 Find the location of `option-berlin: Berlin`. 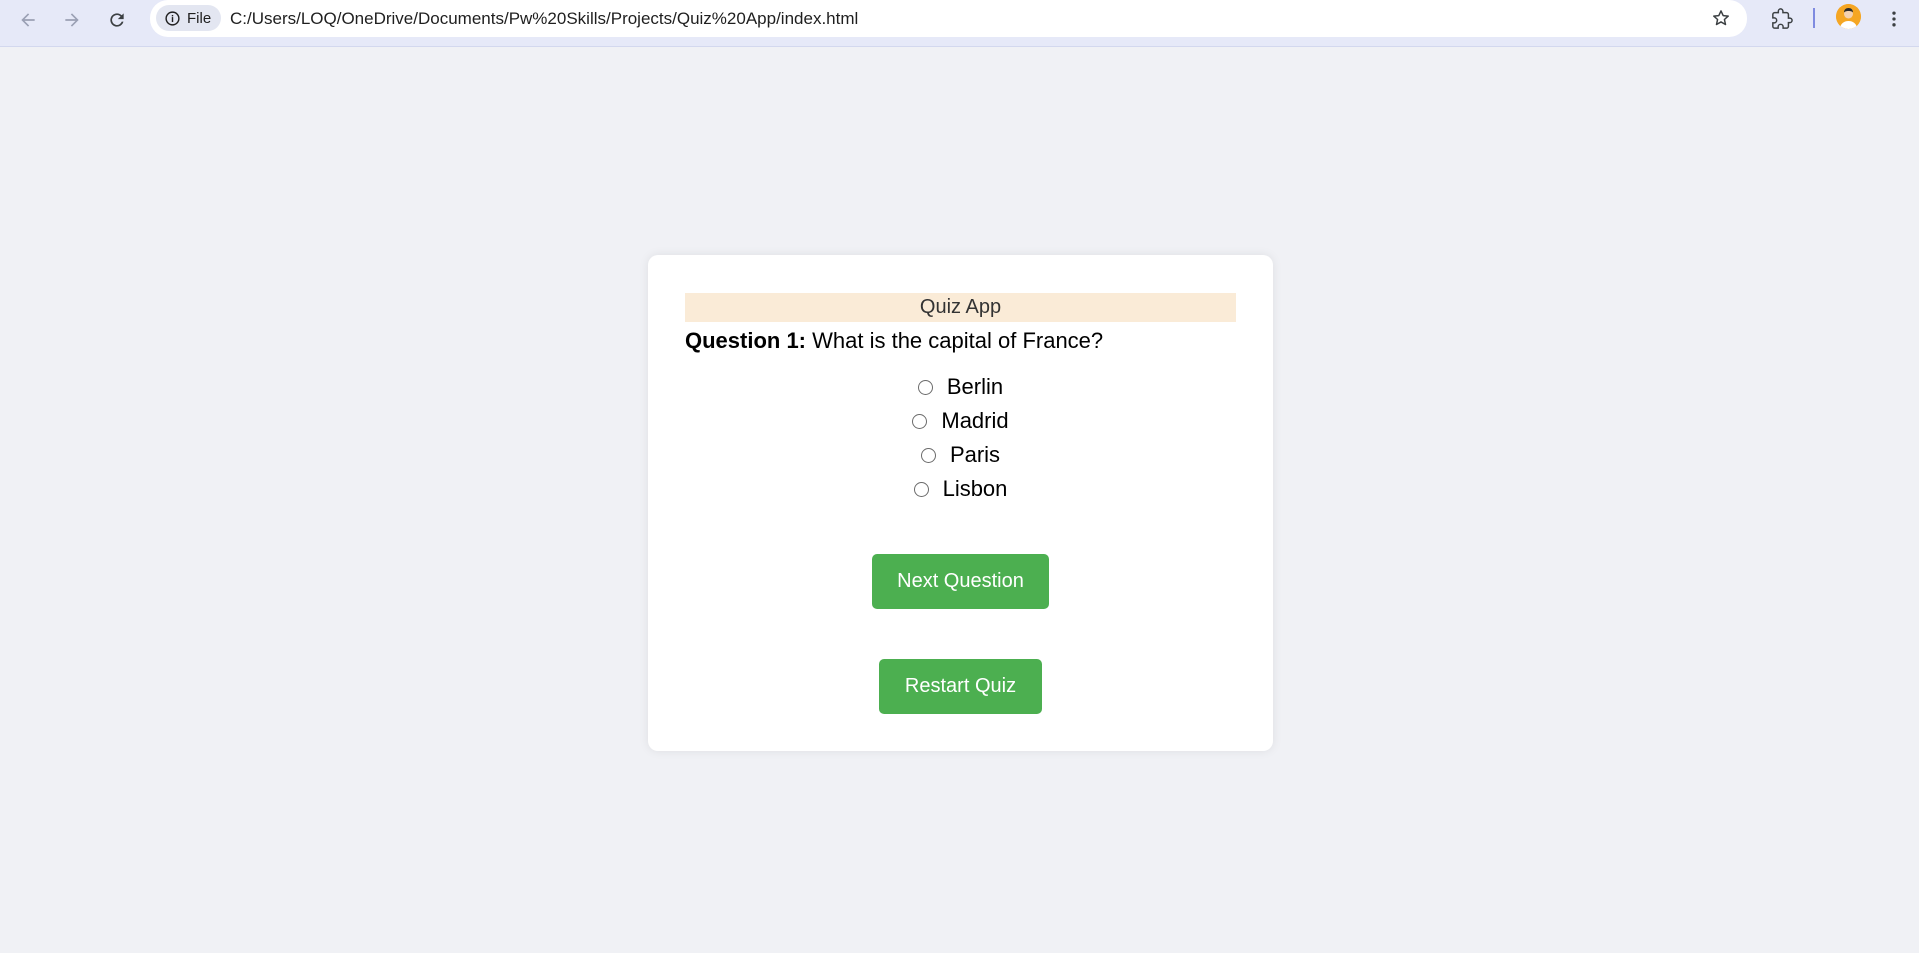

option-berlin: Berlin is located at coordinates (960, 387).